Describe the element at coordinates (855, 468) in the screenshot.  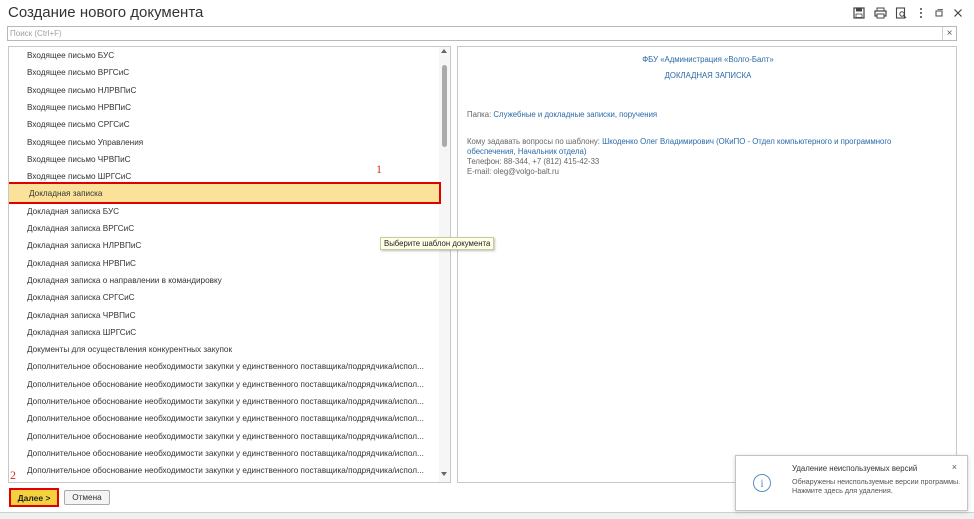
I see `notification-title: Удаление неиспользуемых версий` at that location.